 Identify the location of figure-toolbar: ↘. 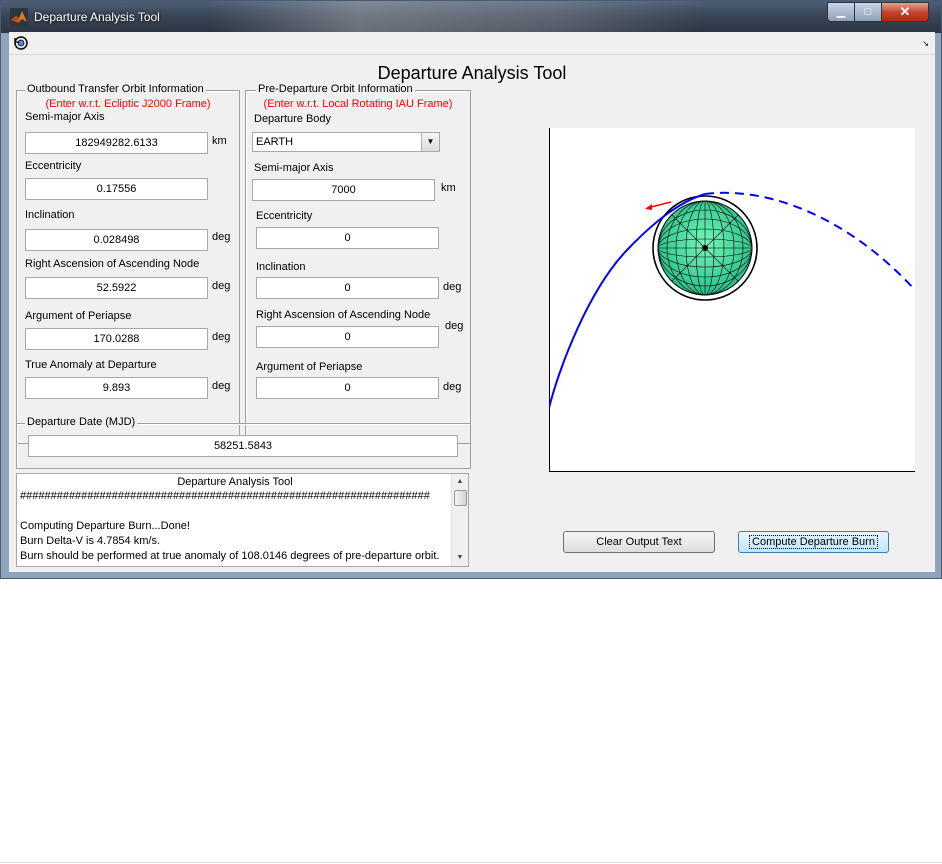
(472, 43).